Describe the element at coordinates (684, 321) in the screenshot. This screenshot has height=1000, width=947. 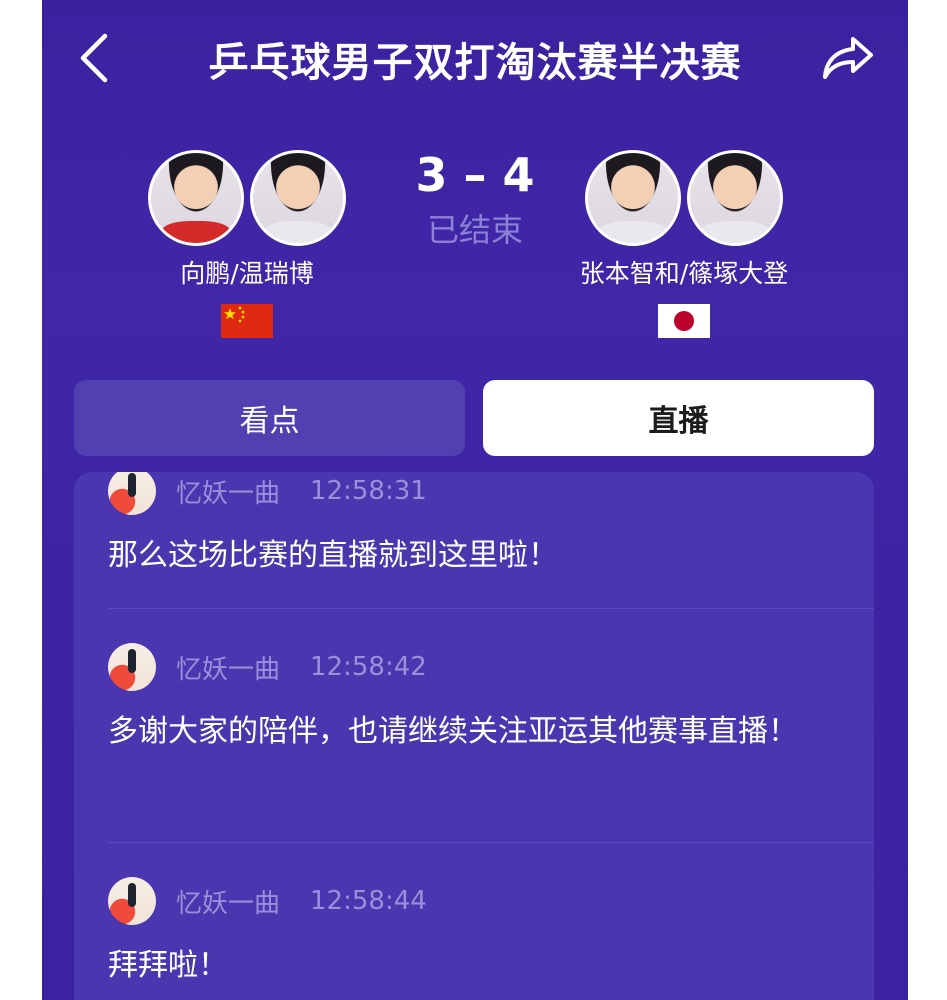
I see `japan-flag` at that location.